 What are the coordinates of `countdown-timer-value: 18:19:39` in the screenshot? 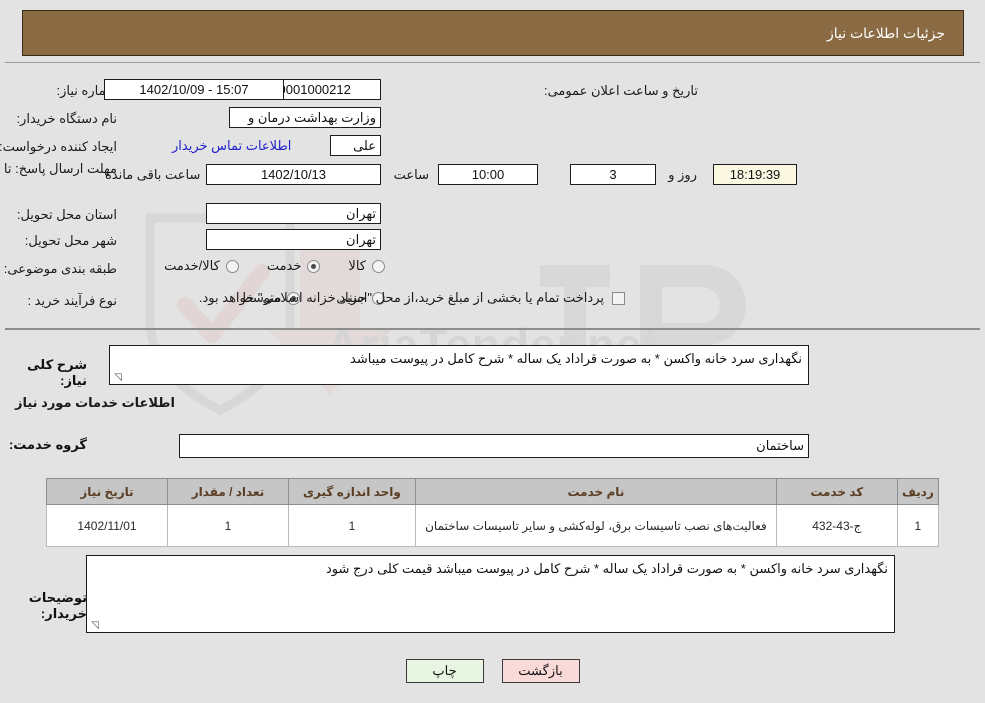 It's located at (755, 174).